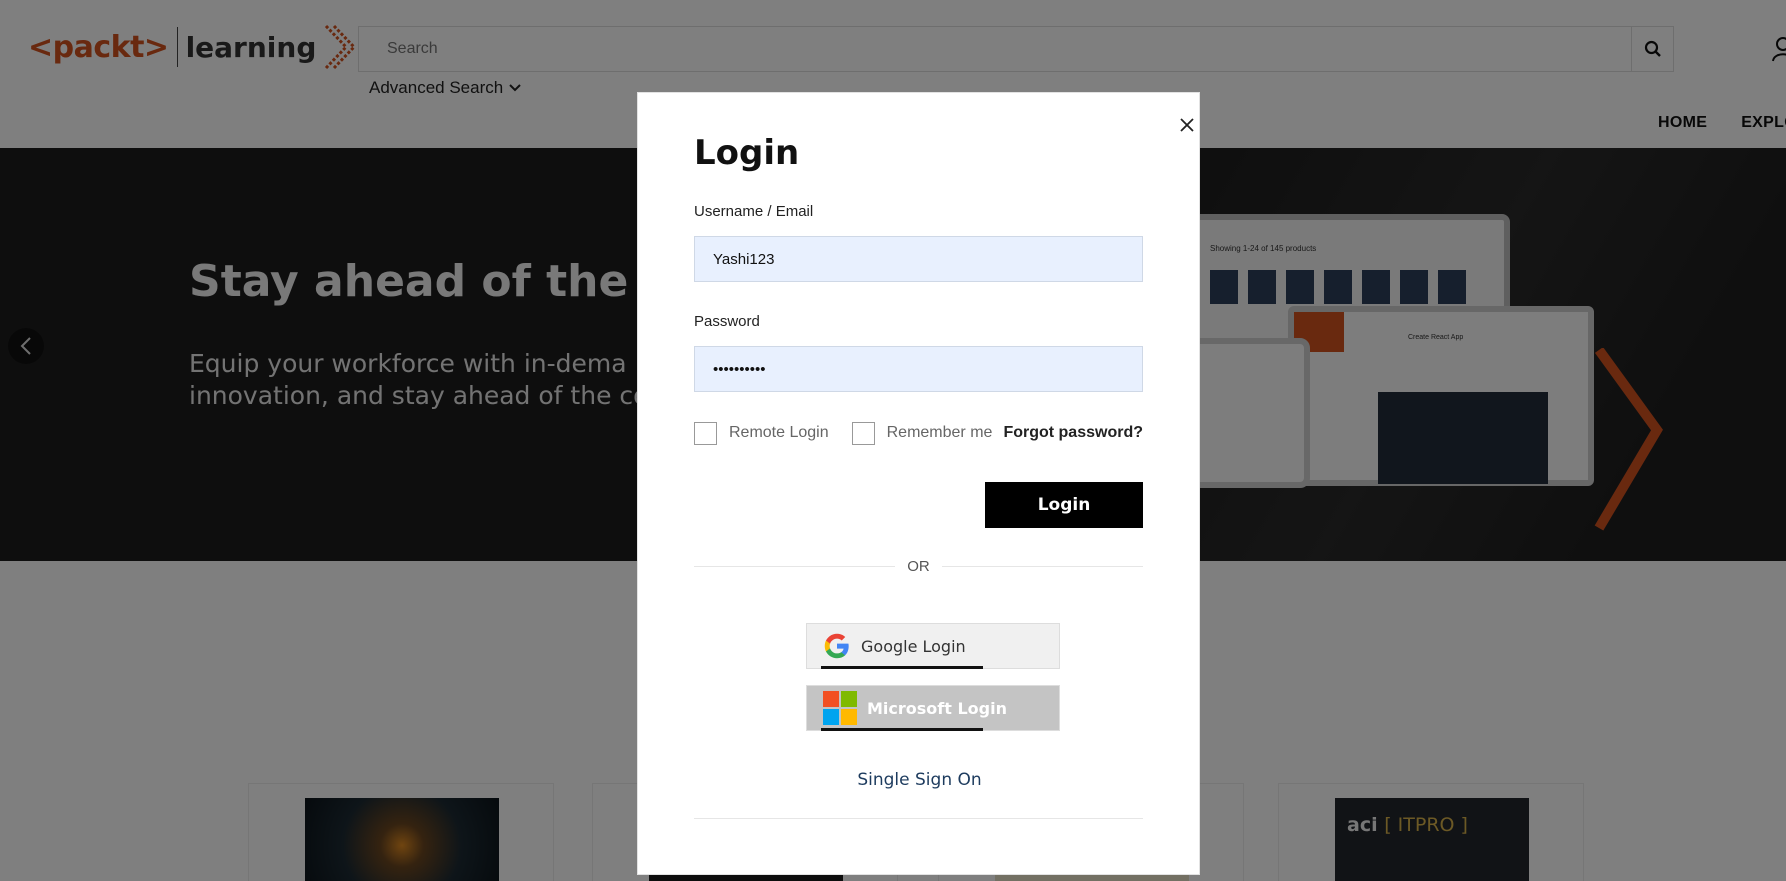  I want to click on password-field, so click(918, 369).